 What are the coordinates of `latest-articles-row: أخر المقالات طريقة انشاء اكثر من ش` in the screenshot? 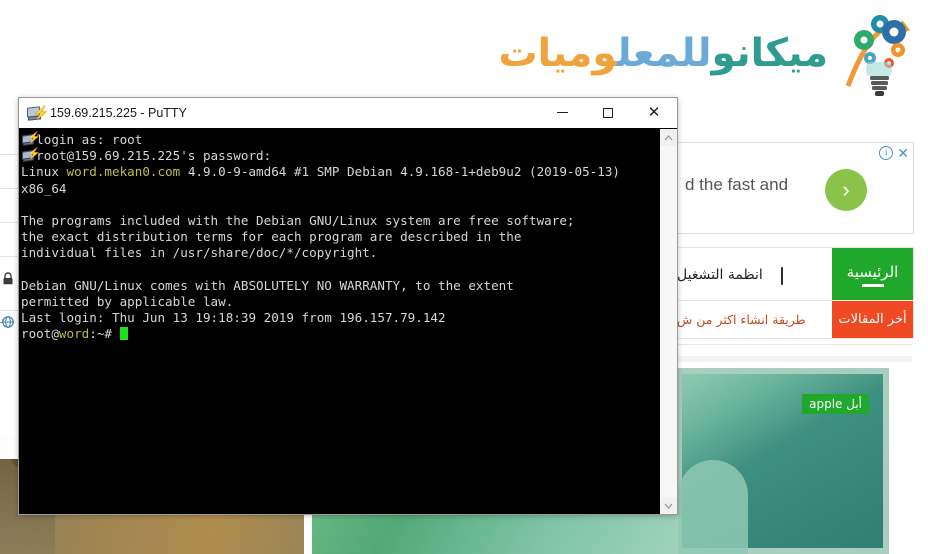 It's located at (795, 319).